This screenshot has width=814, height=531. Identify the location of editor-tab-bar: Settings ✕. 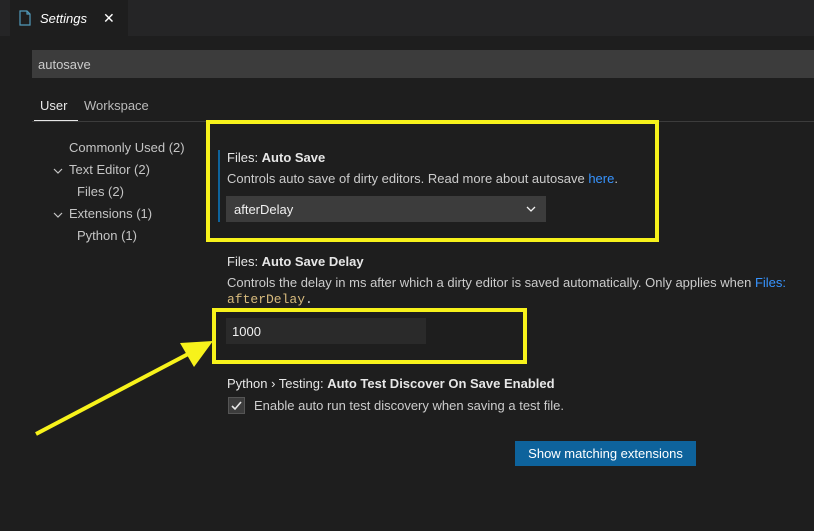
(407, 18).